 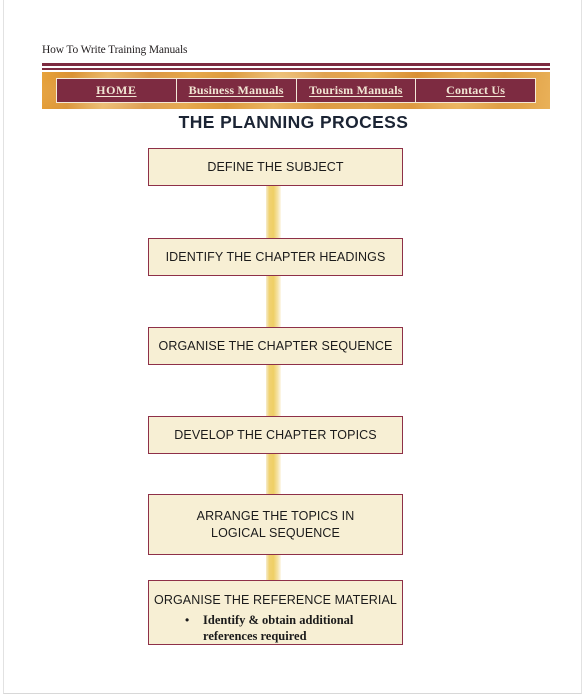 What do you see at coordinates (278, 620) in the screenshot?
I see `flow-node-bullet-line: Identify & obtain additional` at bounding box center [278, 620].